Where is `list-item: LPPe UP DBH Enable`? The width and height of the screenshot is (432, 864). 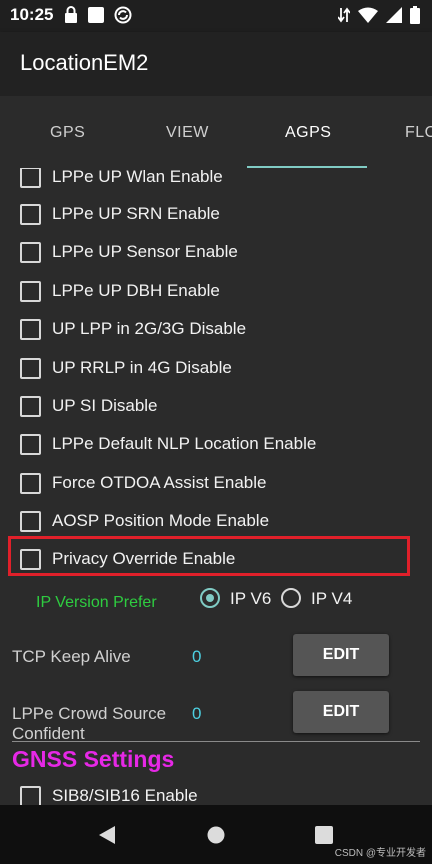
list-item: LPPe UP DBH Enable is located at coordinates (120, 291).